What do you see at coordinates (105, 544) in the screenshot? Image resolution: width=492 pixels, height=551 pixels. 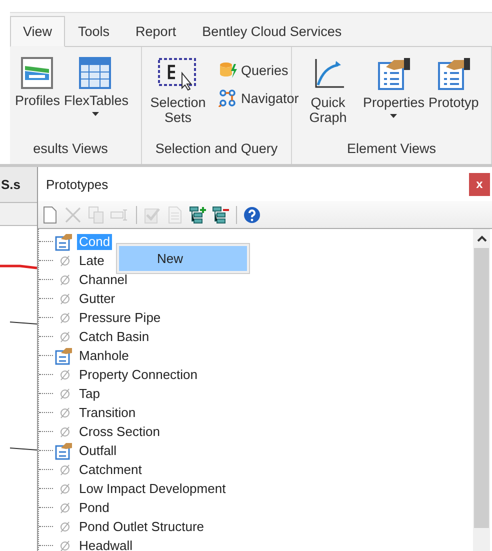 I see `tree-item: Headwall` at bounding box center [105, 544].